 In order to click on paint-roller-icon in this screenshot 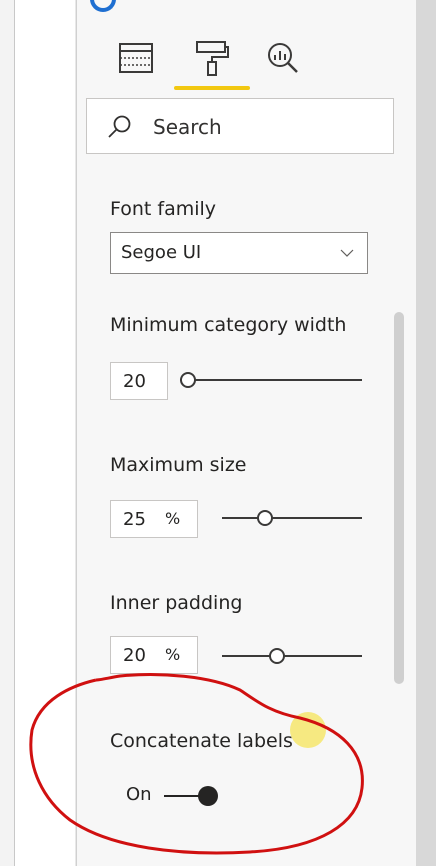, I will do `click(212, 58)`.